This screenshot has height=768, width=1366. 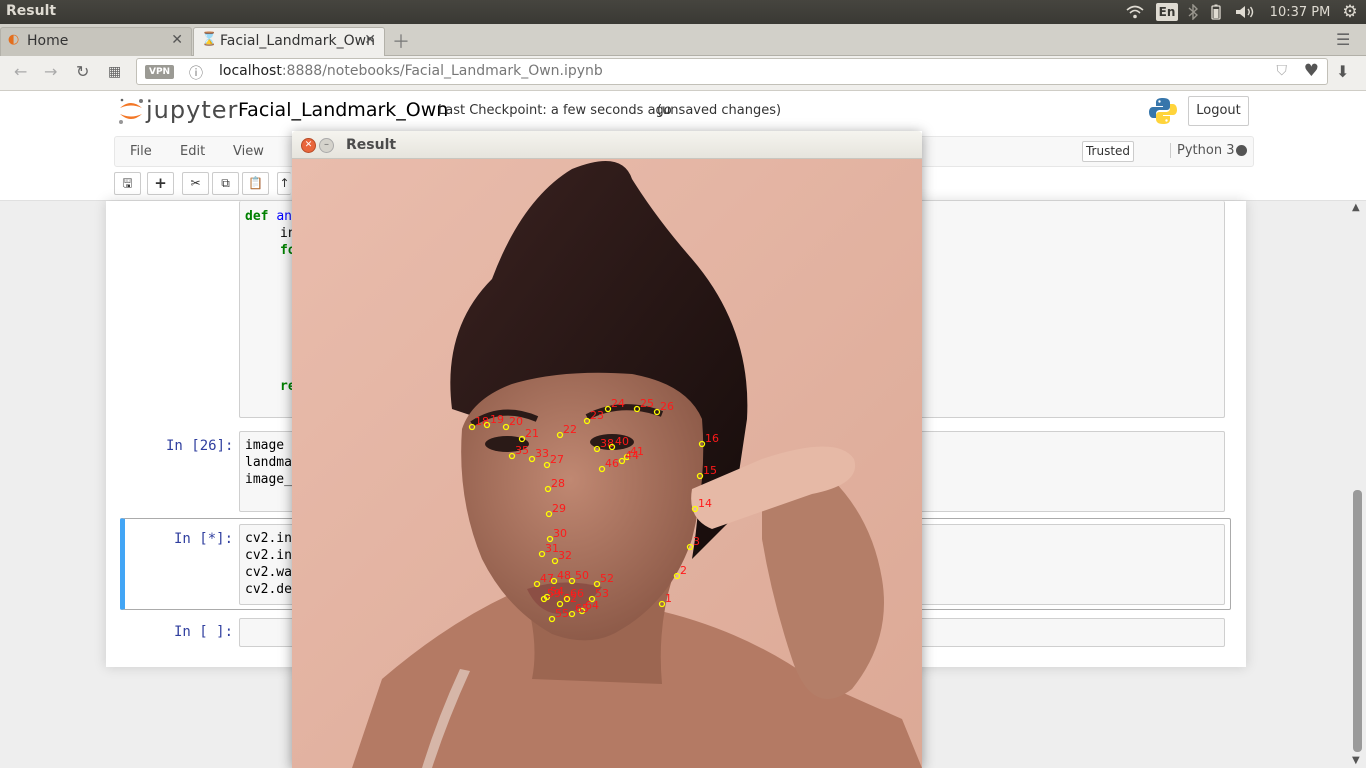 What do you see at coordinates (1356, 760) in the screenshot?
I see `scroll-down-arrow-icon: ▼` at bounding box center [1356, 760].